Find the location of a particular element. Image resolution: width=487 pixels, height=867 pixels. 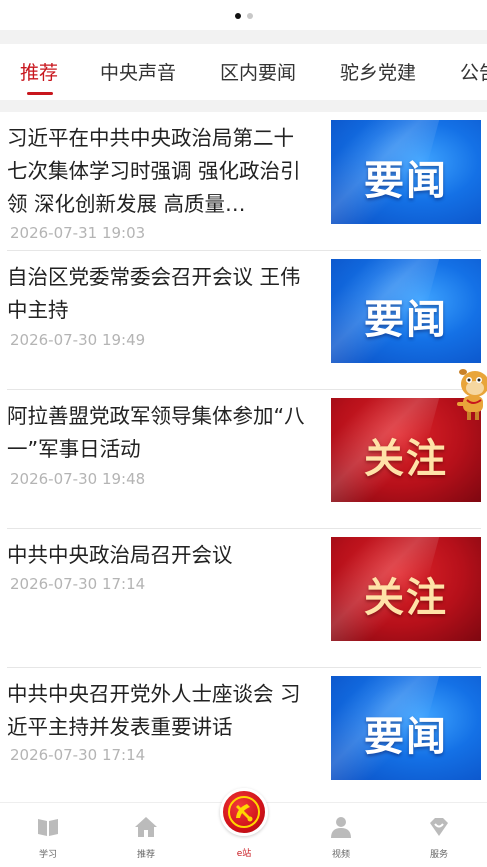

top-banner is located at coordinates (243, 15).